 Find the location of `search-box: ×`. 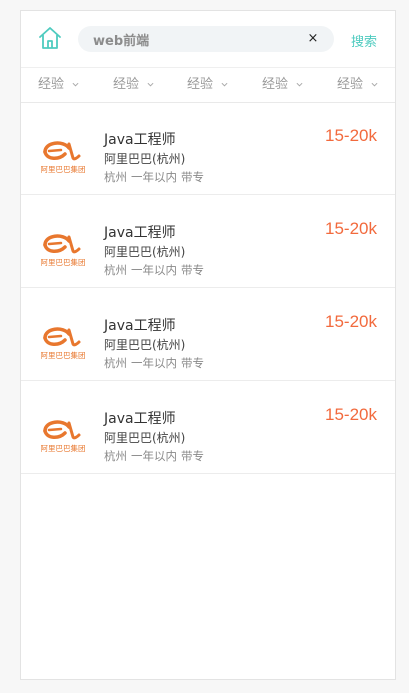

search-box: × is located at coordinates (206, 39).